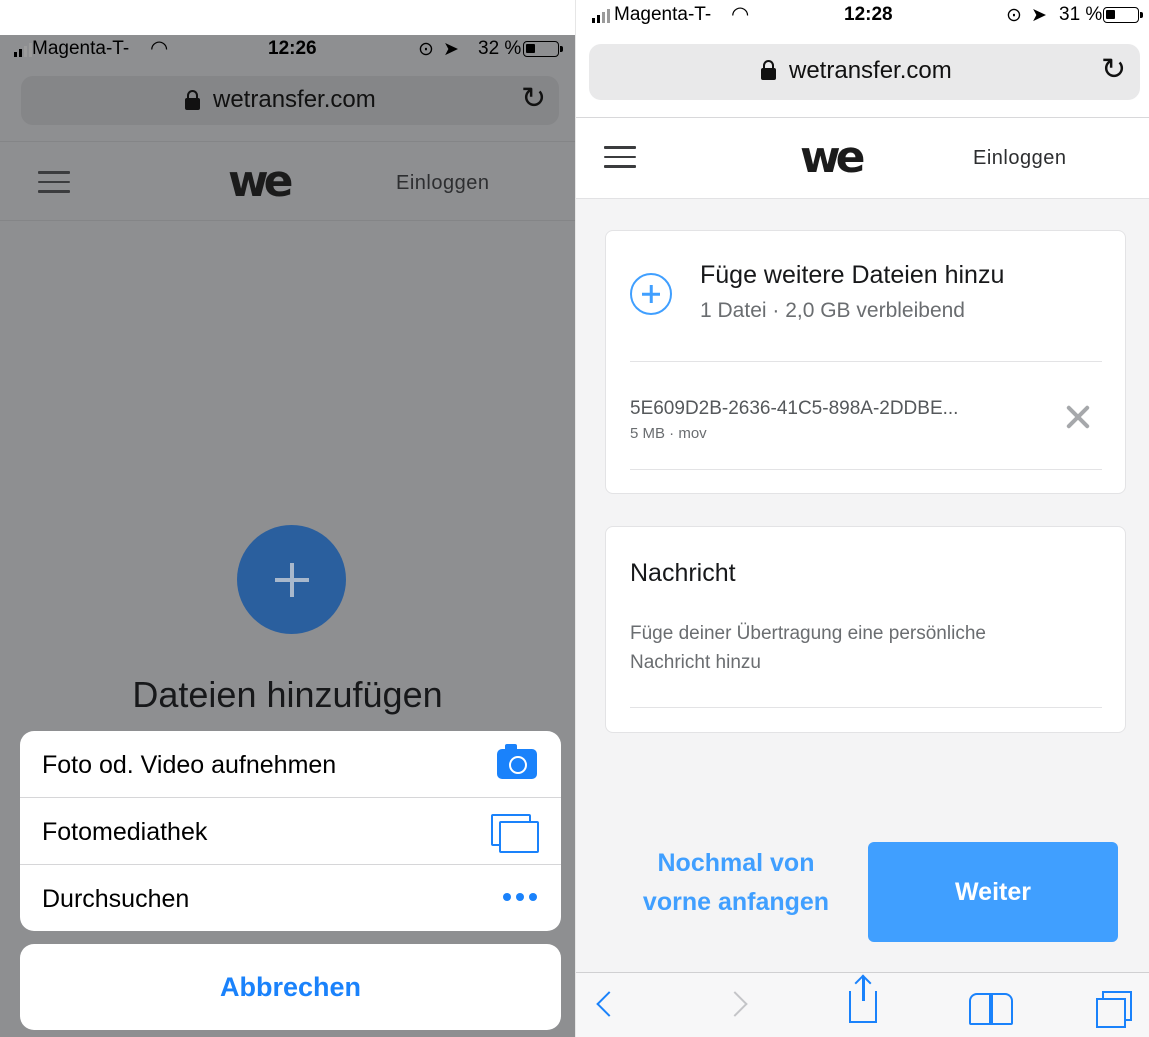 Image resolution: width=1149 pixels, height=1037 pixels. I want to click on action-photo-library: Fotomediathek, so click(290, 831).